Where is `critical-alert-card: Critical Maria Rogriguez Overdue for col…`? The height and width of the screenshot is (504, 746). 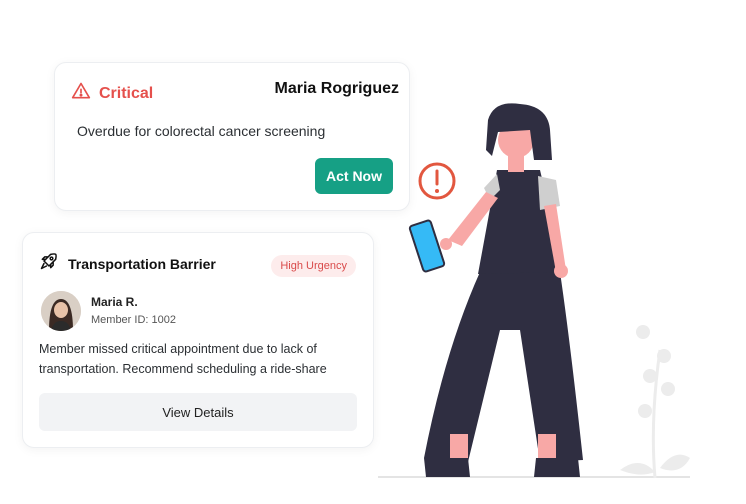
critical-alert-card: Critical Maria Rogriguez Overdue for col… is located at coordinates (232, 136).